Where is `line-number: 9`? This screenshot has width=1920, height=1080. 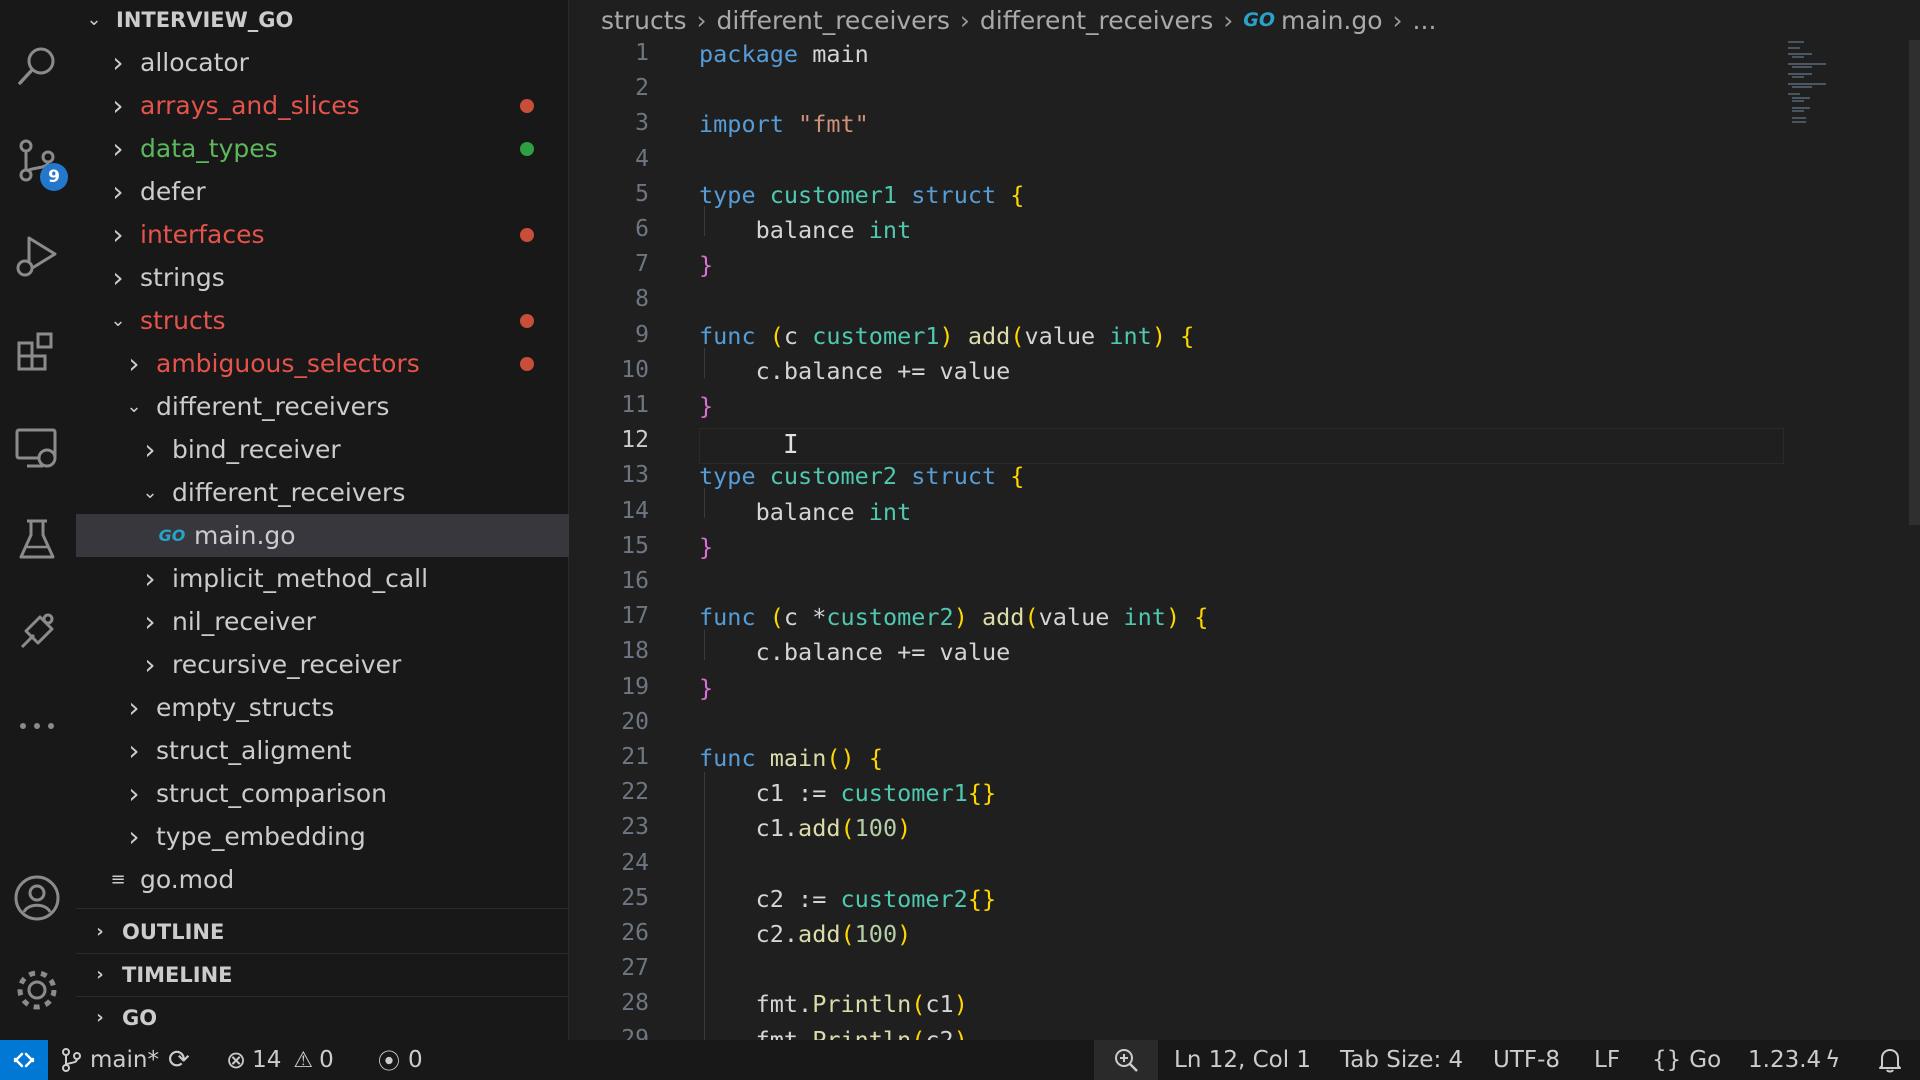
line-number: 9 is located at coordinates (642, 334).